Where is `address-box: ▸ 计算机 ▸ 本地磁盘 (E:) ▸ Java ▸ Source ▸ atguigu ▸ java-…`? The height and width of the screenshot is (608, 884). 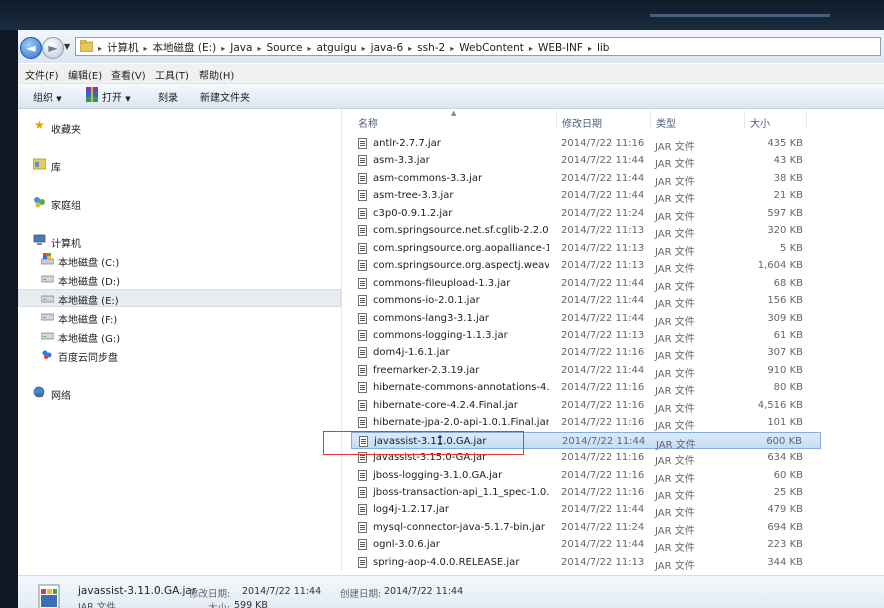
address-box: ▸ 计算机 ▸ 本地磁盘 (E:) ▸ Java ▸ Source ▸ atguigu ▸ java-… is located at coordinates (478, 46).